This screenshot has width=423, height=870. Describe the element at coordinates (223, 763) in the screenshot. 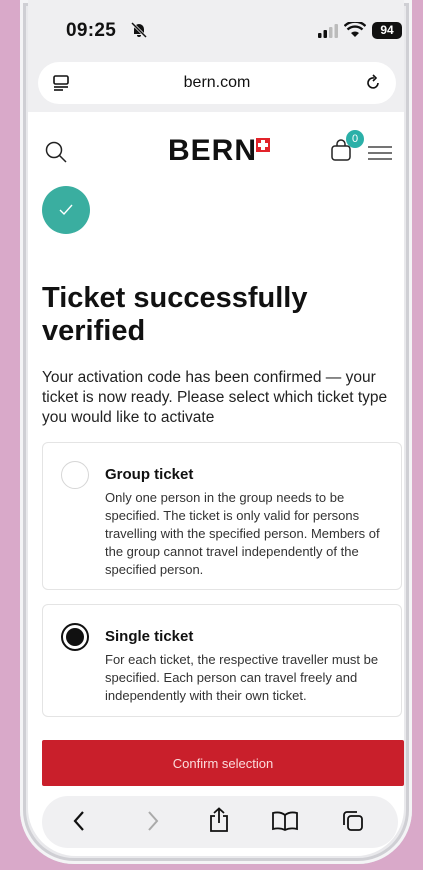

I see `confirm-selection-button: Confirm selection` at that location.